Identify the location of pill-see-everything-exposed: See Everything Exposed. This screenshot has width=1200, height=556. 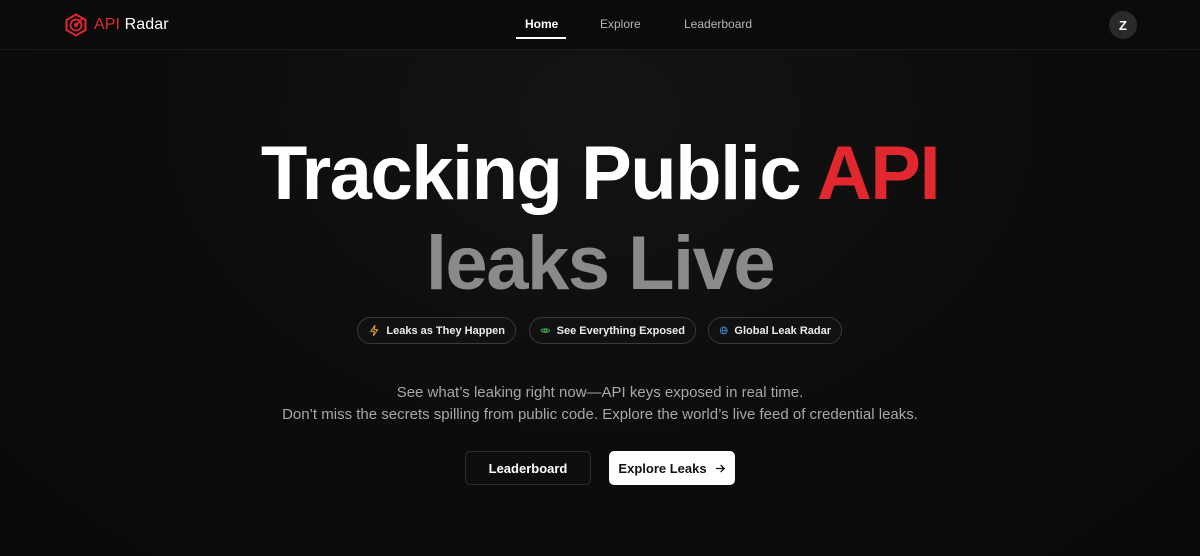
(612, 330).